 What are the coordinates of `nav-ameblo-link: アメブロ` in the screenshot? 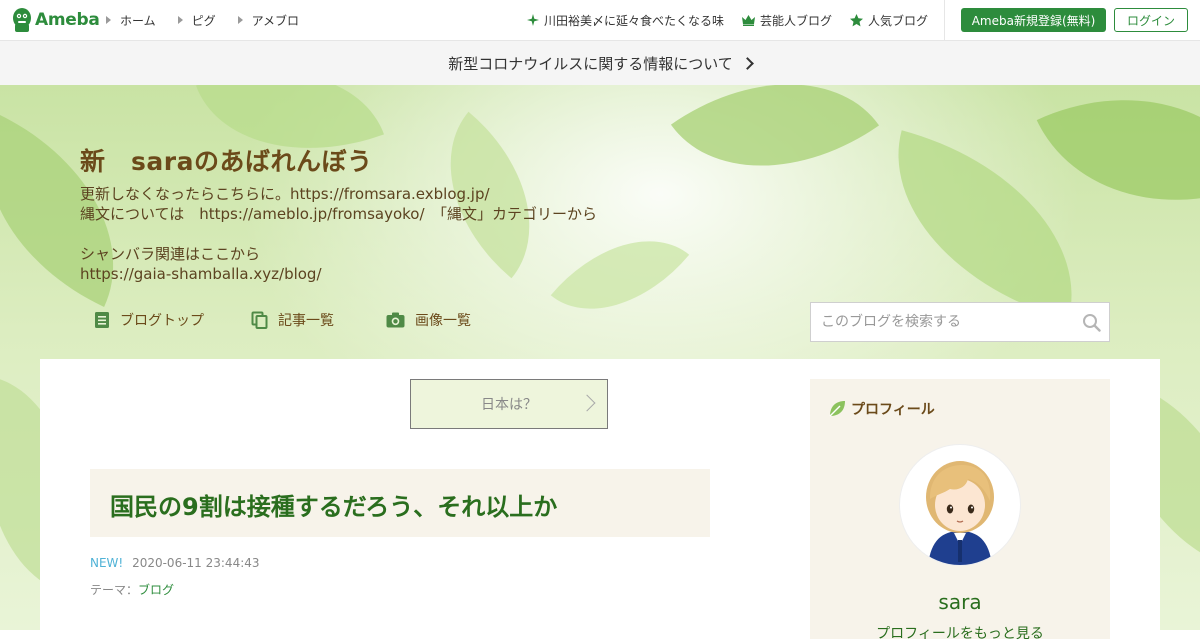 It's located at (268, 20).